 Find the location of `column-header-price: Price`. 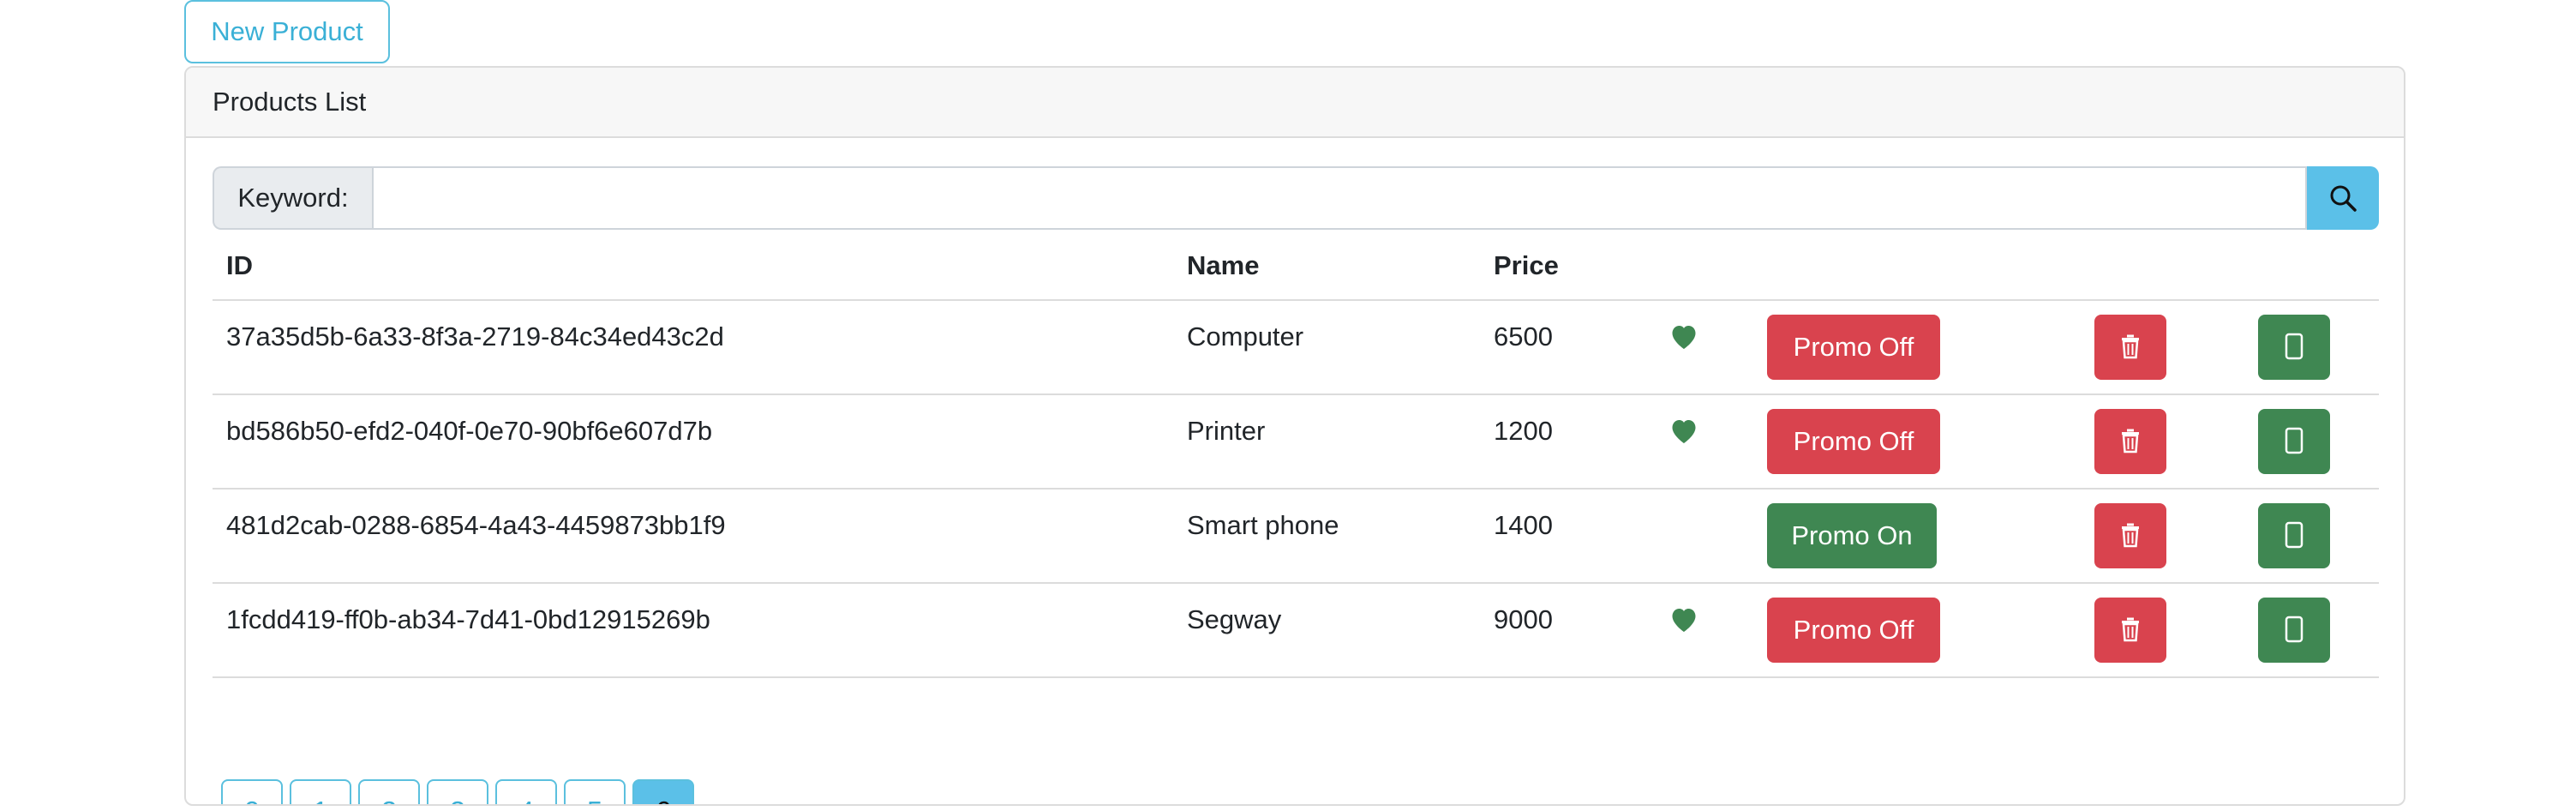

column-header-price: Price is located at coordinates (1526, 265).